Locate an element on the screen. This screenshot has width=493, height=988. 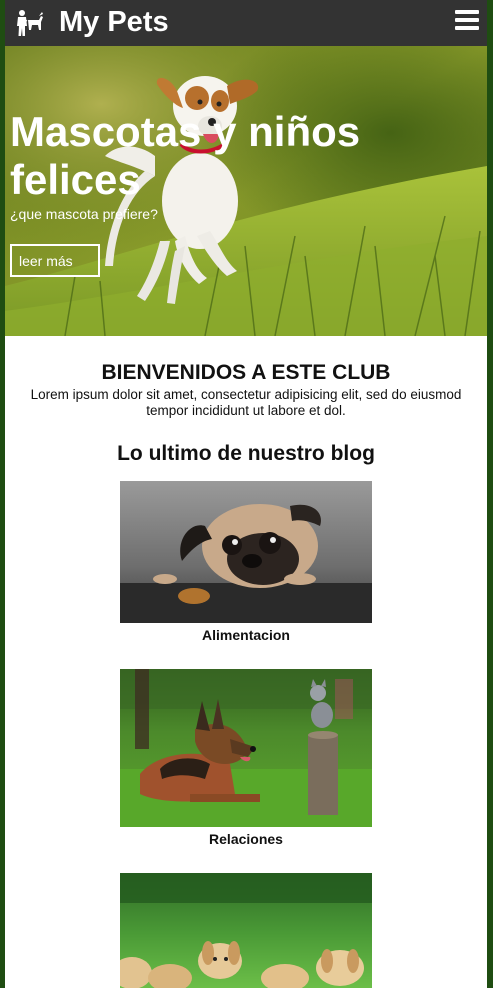
blog-post-card: Relaciones is located at coordinates (246, 758).